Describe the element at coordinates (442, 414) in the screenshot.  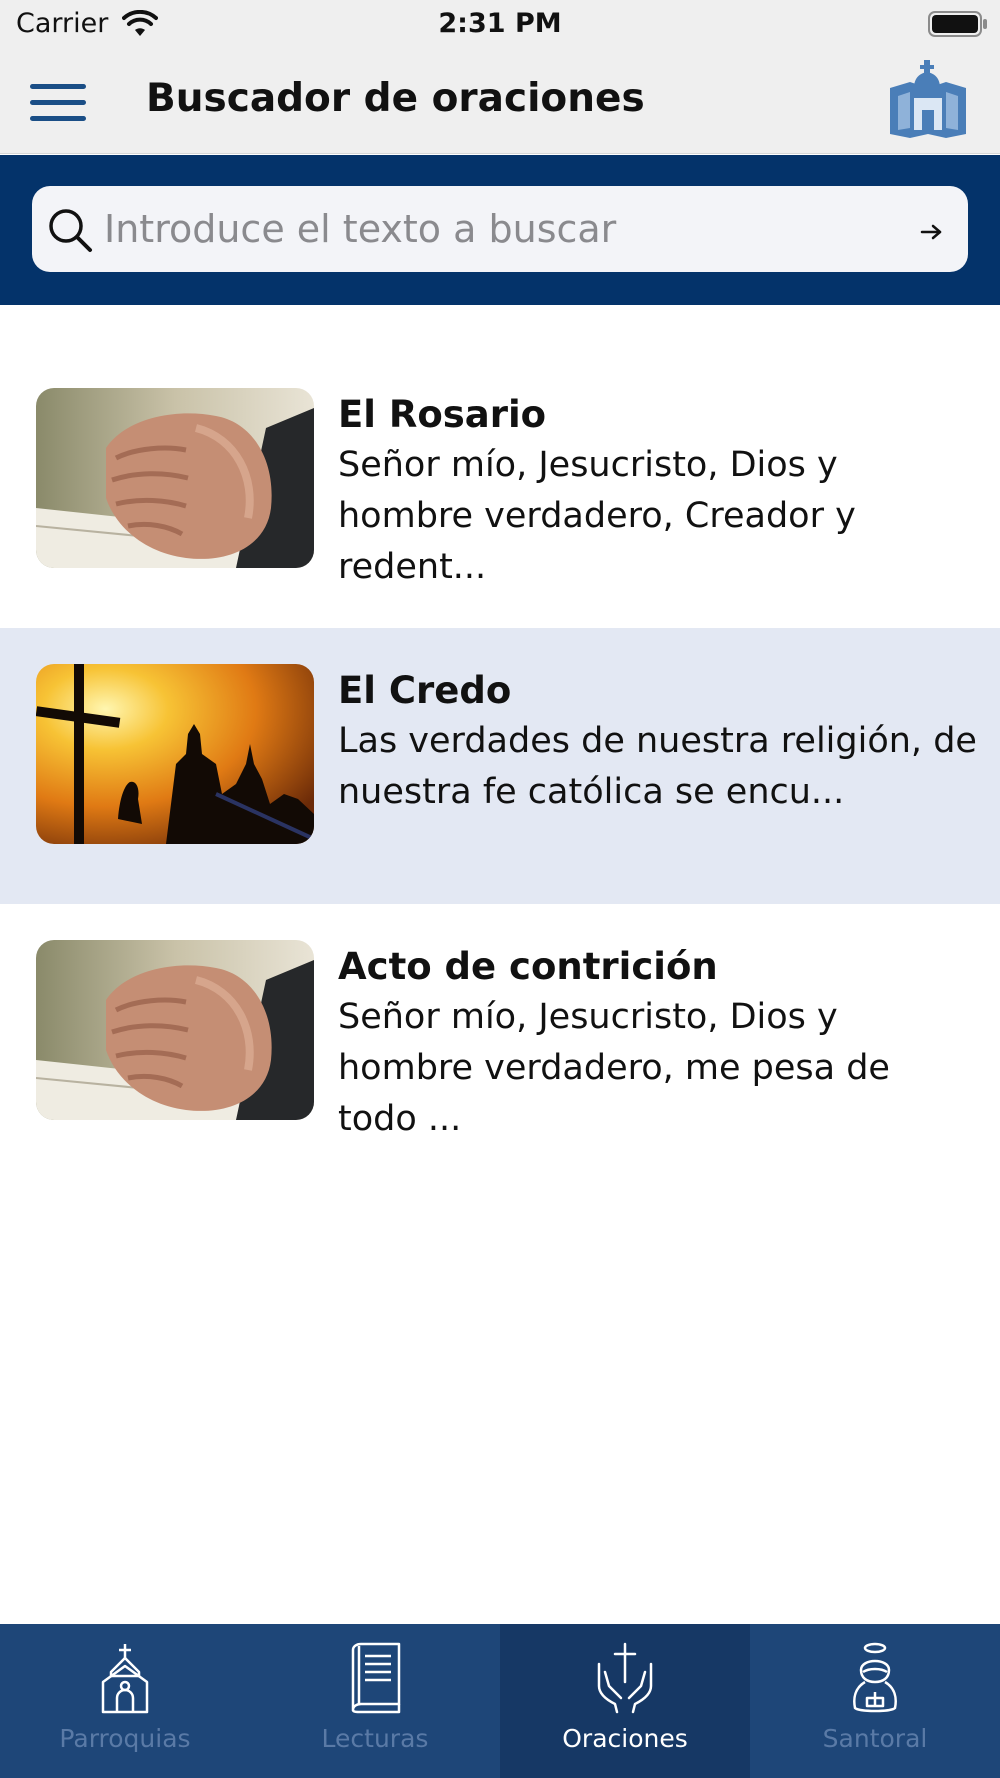
I see `prayer-title: El Rosario` at that location.